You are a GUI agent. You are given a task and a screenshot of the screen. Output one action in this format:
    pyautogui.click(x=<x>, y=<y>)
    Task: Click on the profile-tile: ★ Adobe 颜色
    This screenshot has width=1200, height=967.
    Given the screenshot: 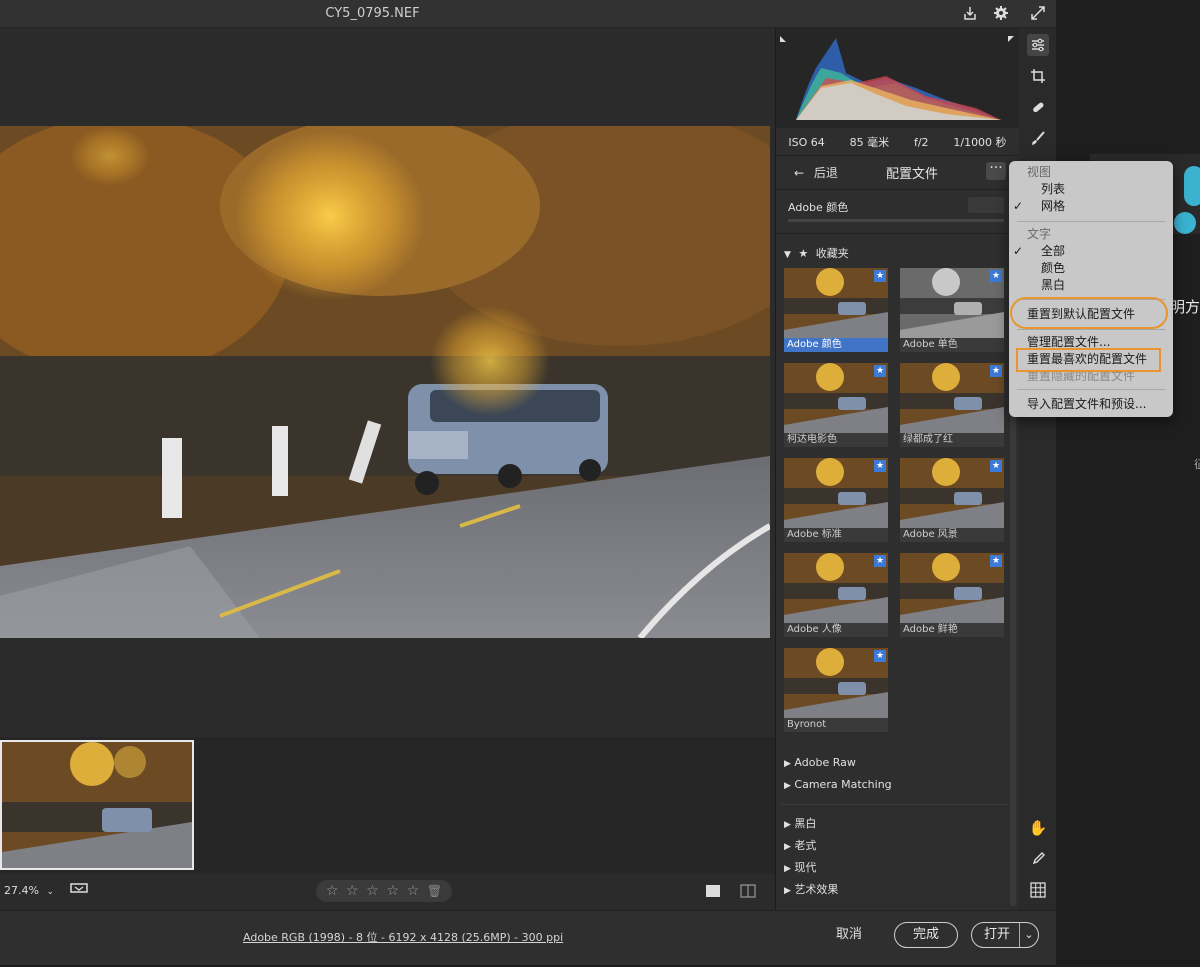 What is the action you would take?
    pyautogui.click(x=836, y=310)
    